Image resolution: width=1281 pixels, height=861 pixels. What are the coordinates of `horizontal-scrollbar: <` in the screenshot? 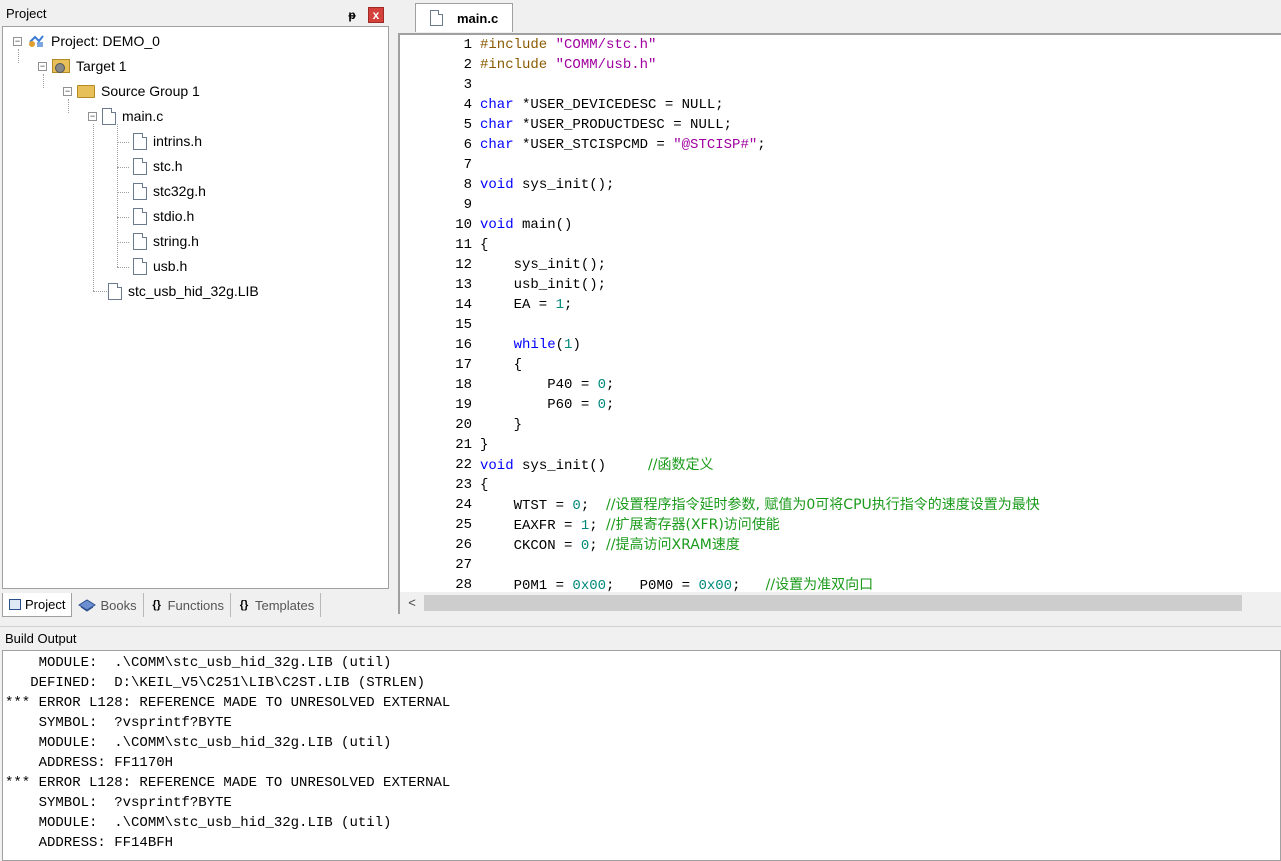 It's located at (839, 603).